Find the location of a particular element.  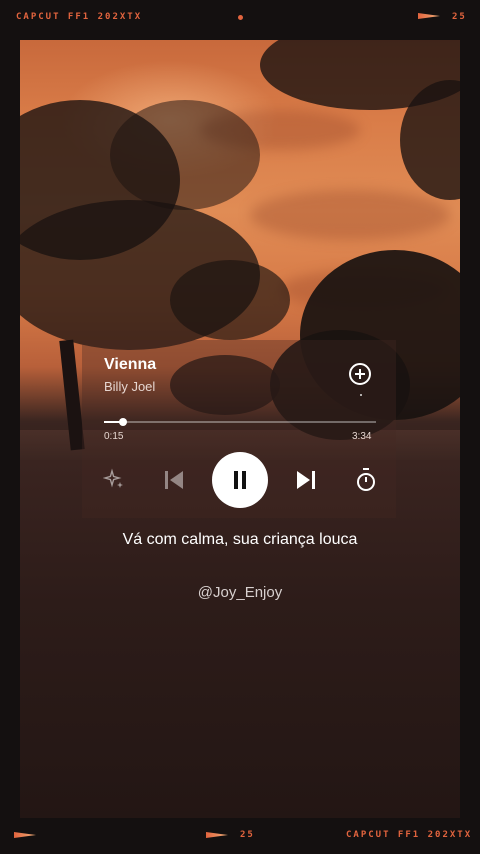

skip-forward-icon is located at coordinates (306, 480).